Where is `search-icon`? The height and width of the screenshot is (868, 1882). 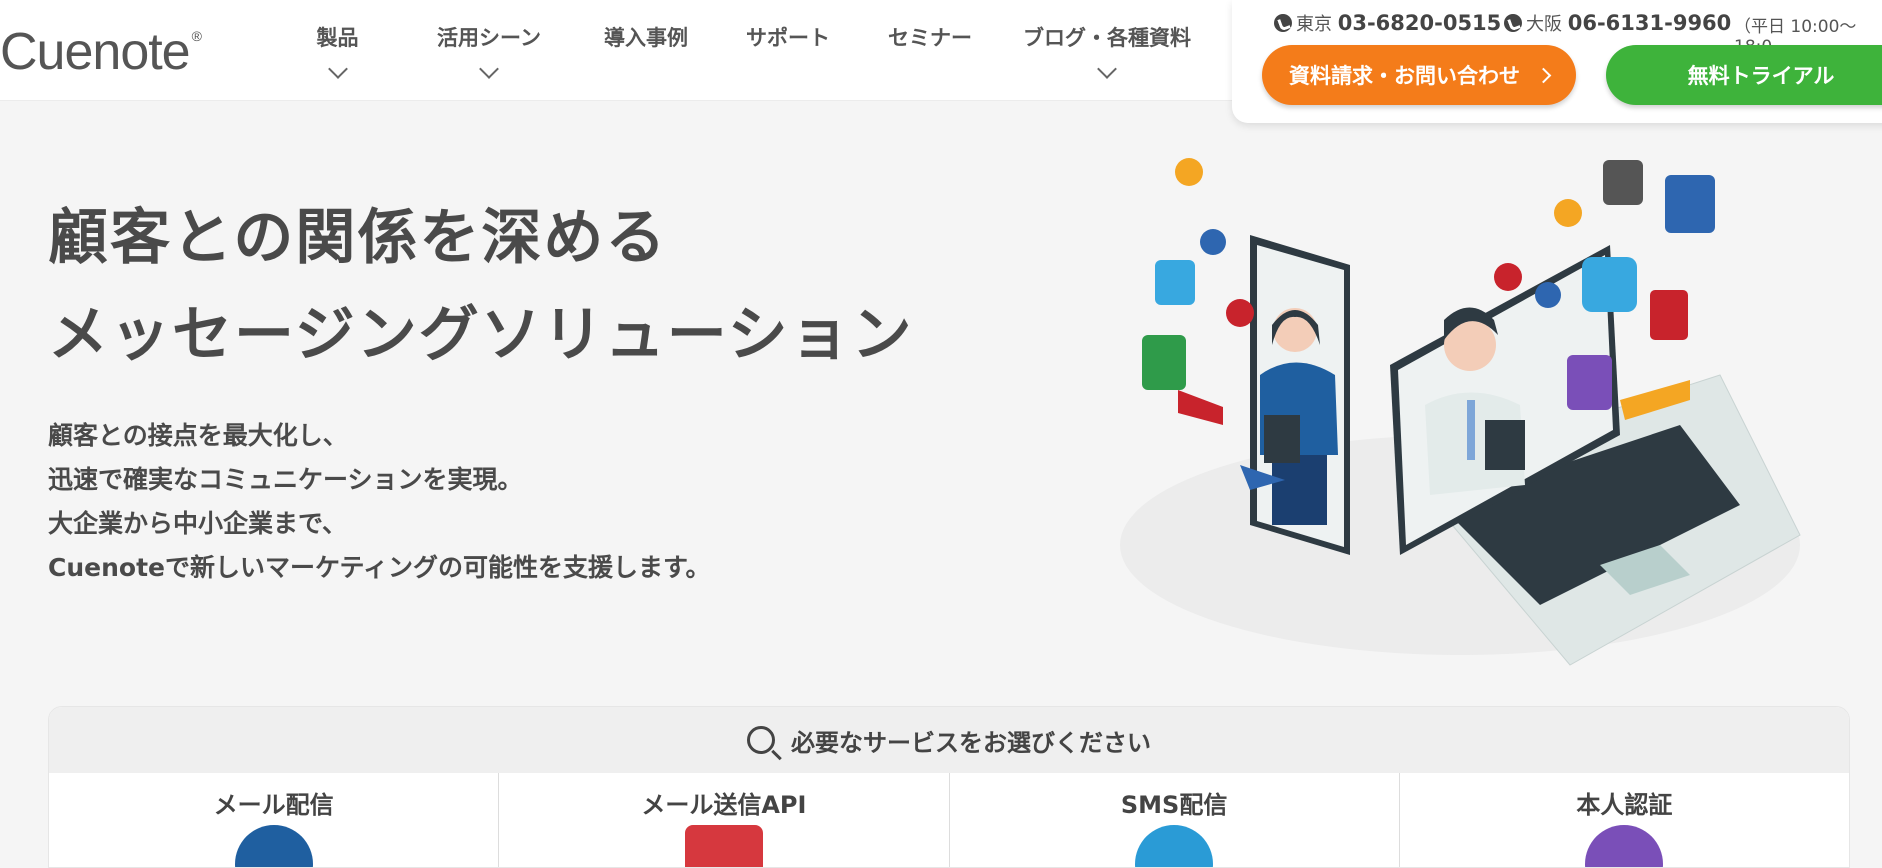 search-icon is located at coordinates (761, 740).